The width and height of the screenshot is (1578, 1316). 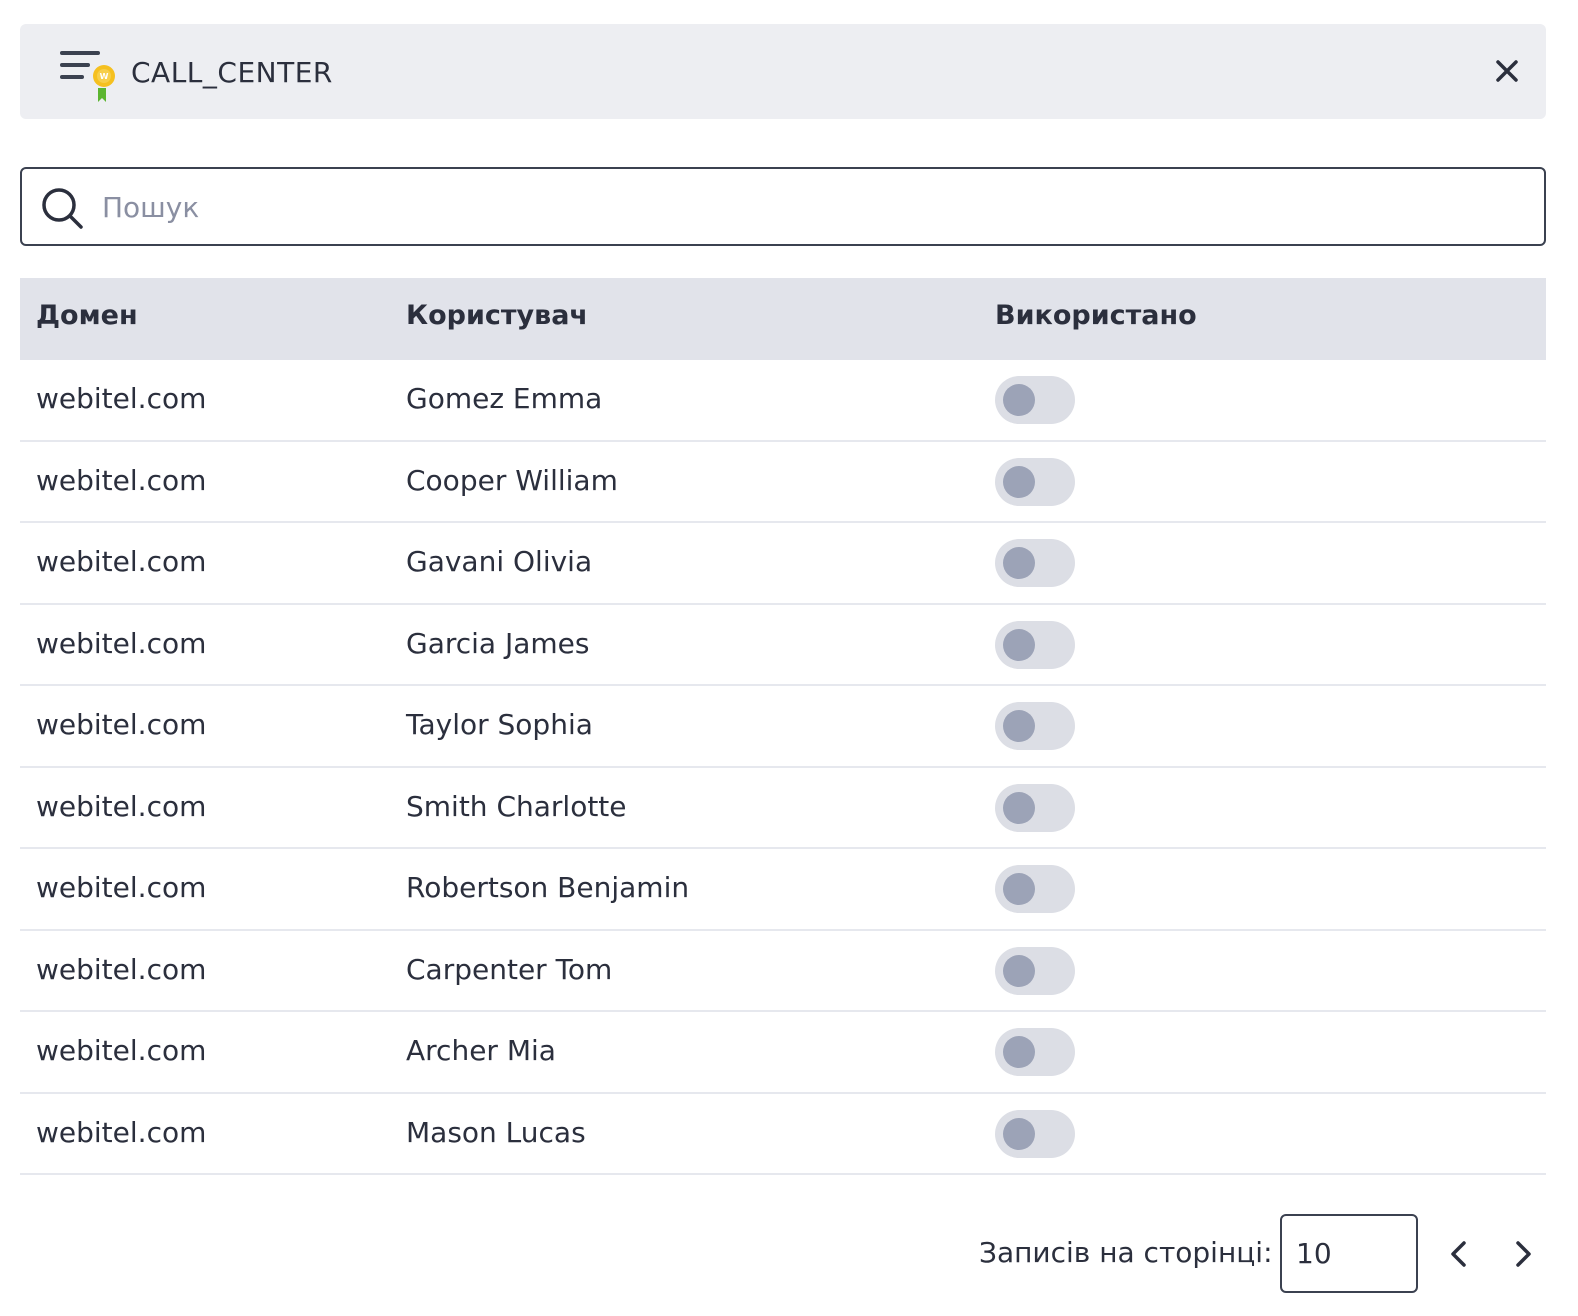 I want to click on svg-text: W, so click(x=104, y=76).